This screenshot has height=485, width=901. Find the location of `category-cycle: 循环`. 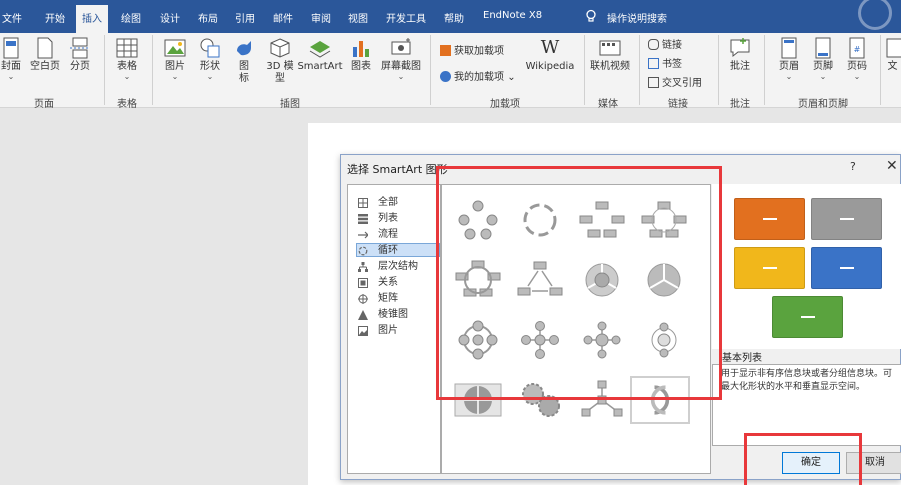

category-cycle: 循环 is located at coordinates (398, 250).